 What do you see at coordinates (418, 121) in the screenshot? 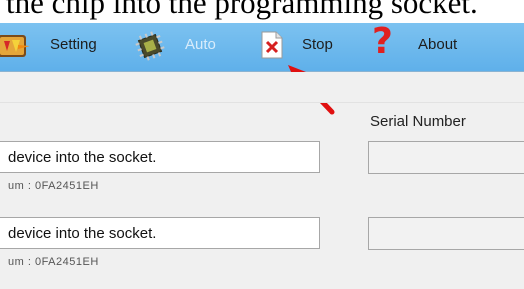
I see `serial-number-header: Serial Number` at bounding box center [418, 121].